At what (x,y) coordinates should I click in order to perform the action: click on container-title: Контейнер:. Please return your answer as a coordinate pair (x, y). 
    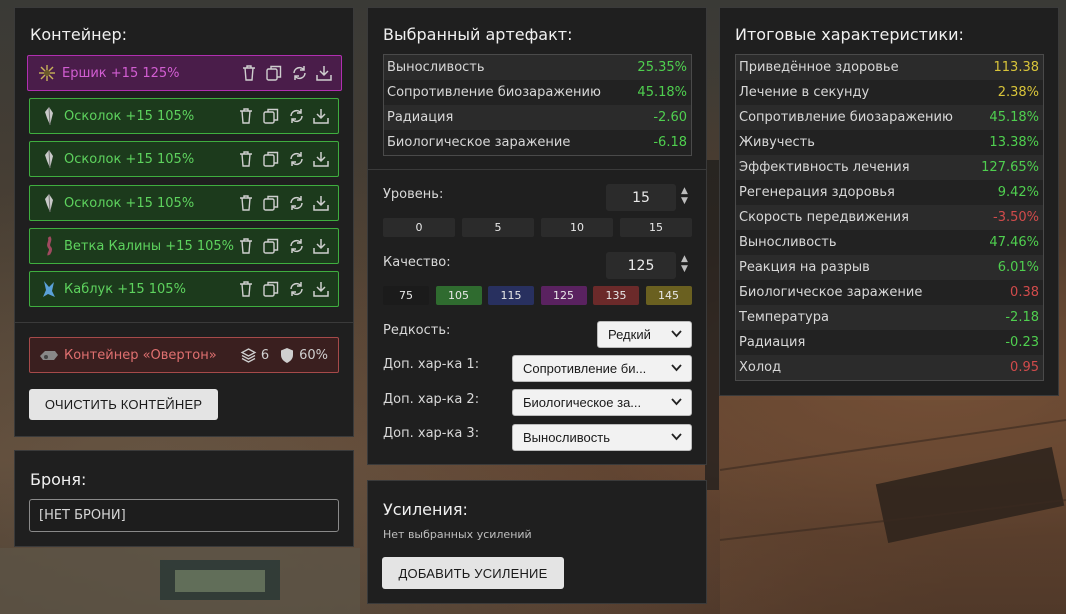
    Looking at the image, I should click on (79, 34).